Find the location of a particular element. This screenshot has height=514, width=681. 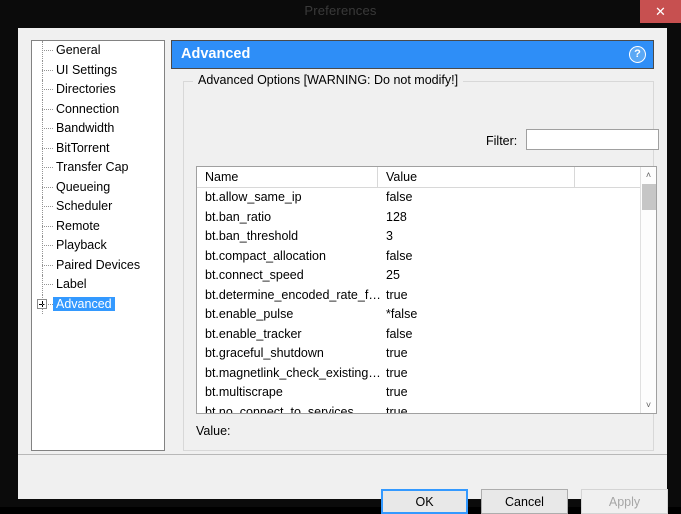

sidebar-item-advanced: Advanced is located at coordinates (98, 304).